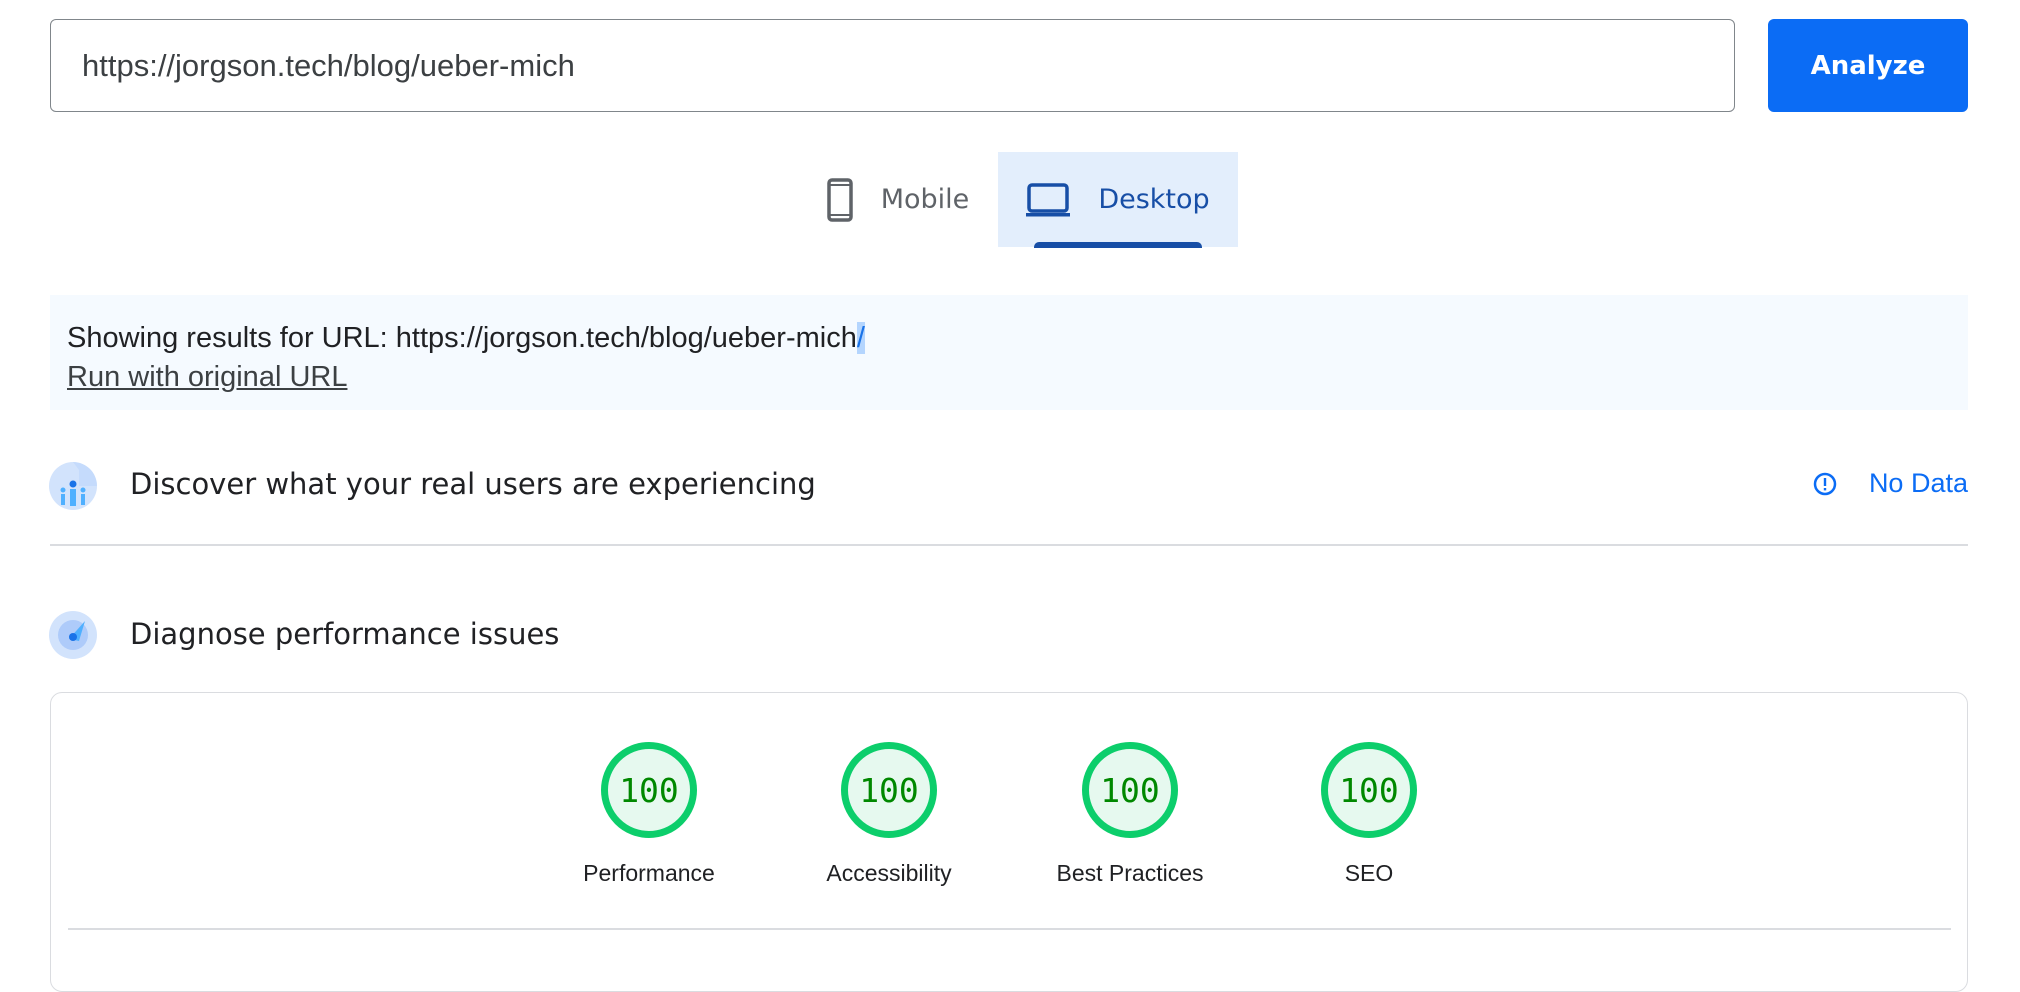  What do you see at coordinates (1868, 65) in the screenshot?
I see `analyze-button: Analyze` at bounding box center [1868, 65].